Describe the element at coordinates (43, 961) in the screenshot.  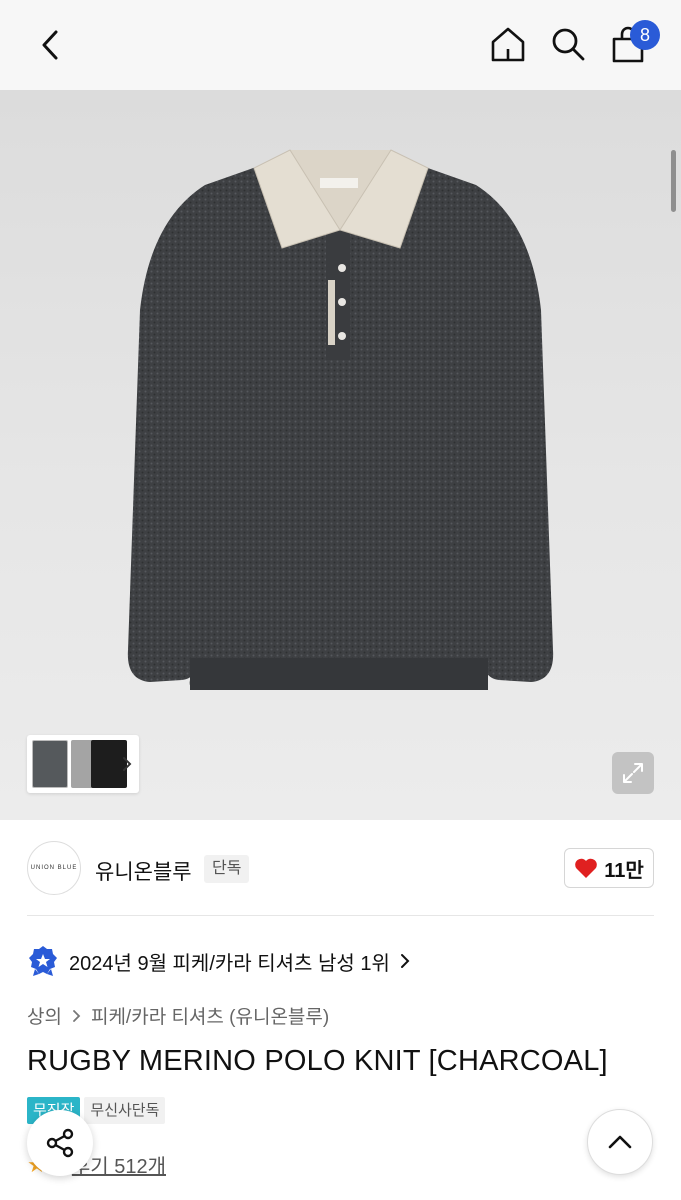
I see `ranking-medal-icon` at that location.